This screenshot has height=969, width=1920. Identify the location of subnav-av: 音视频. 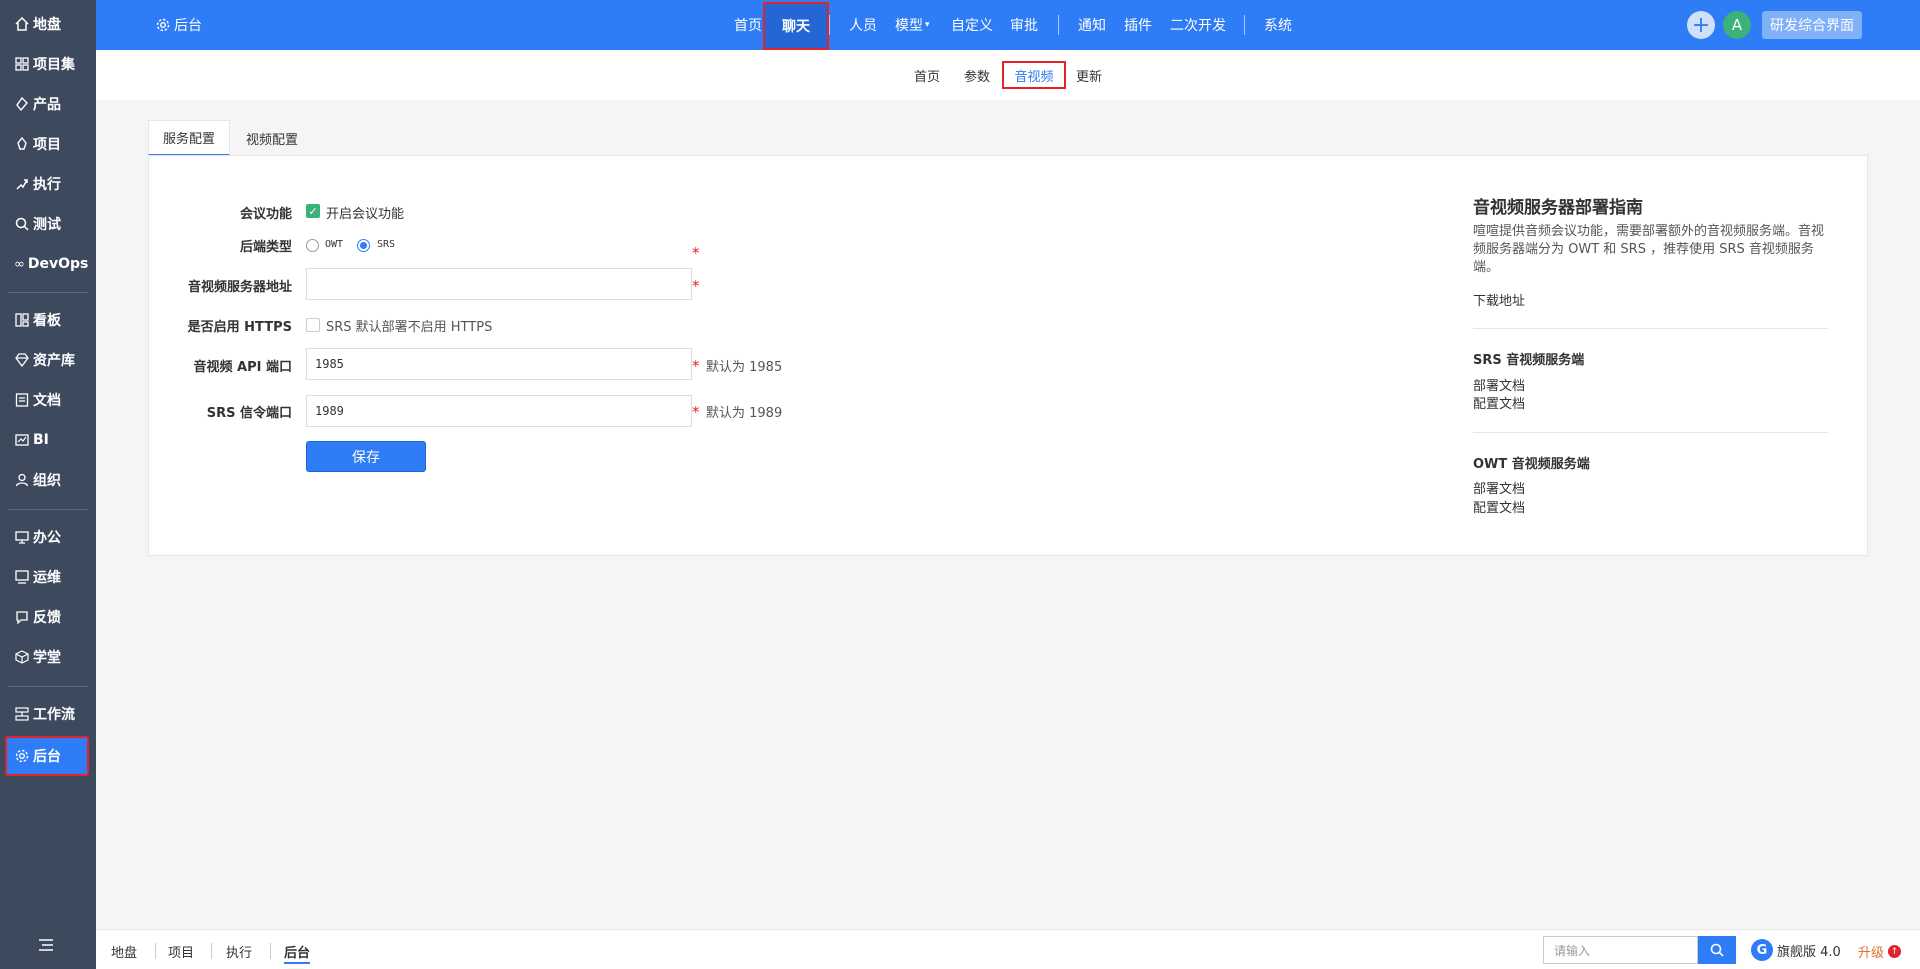
(1034, 75).